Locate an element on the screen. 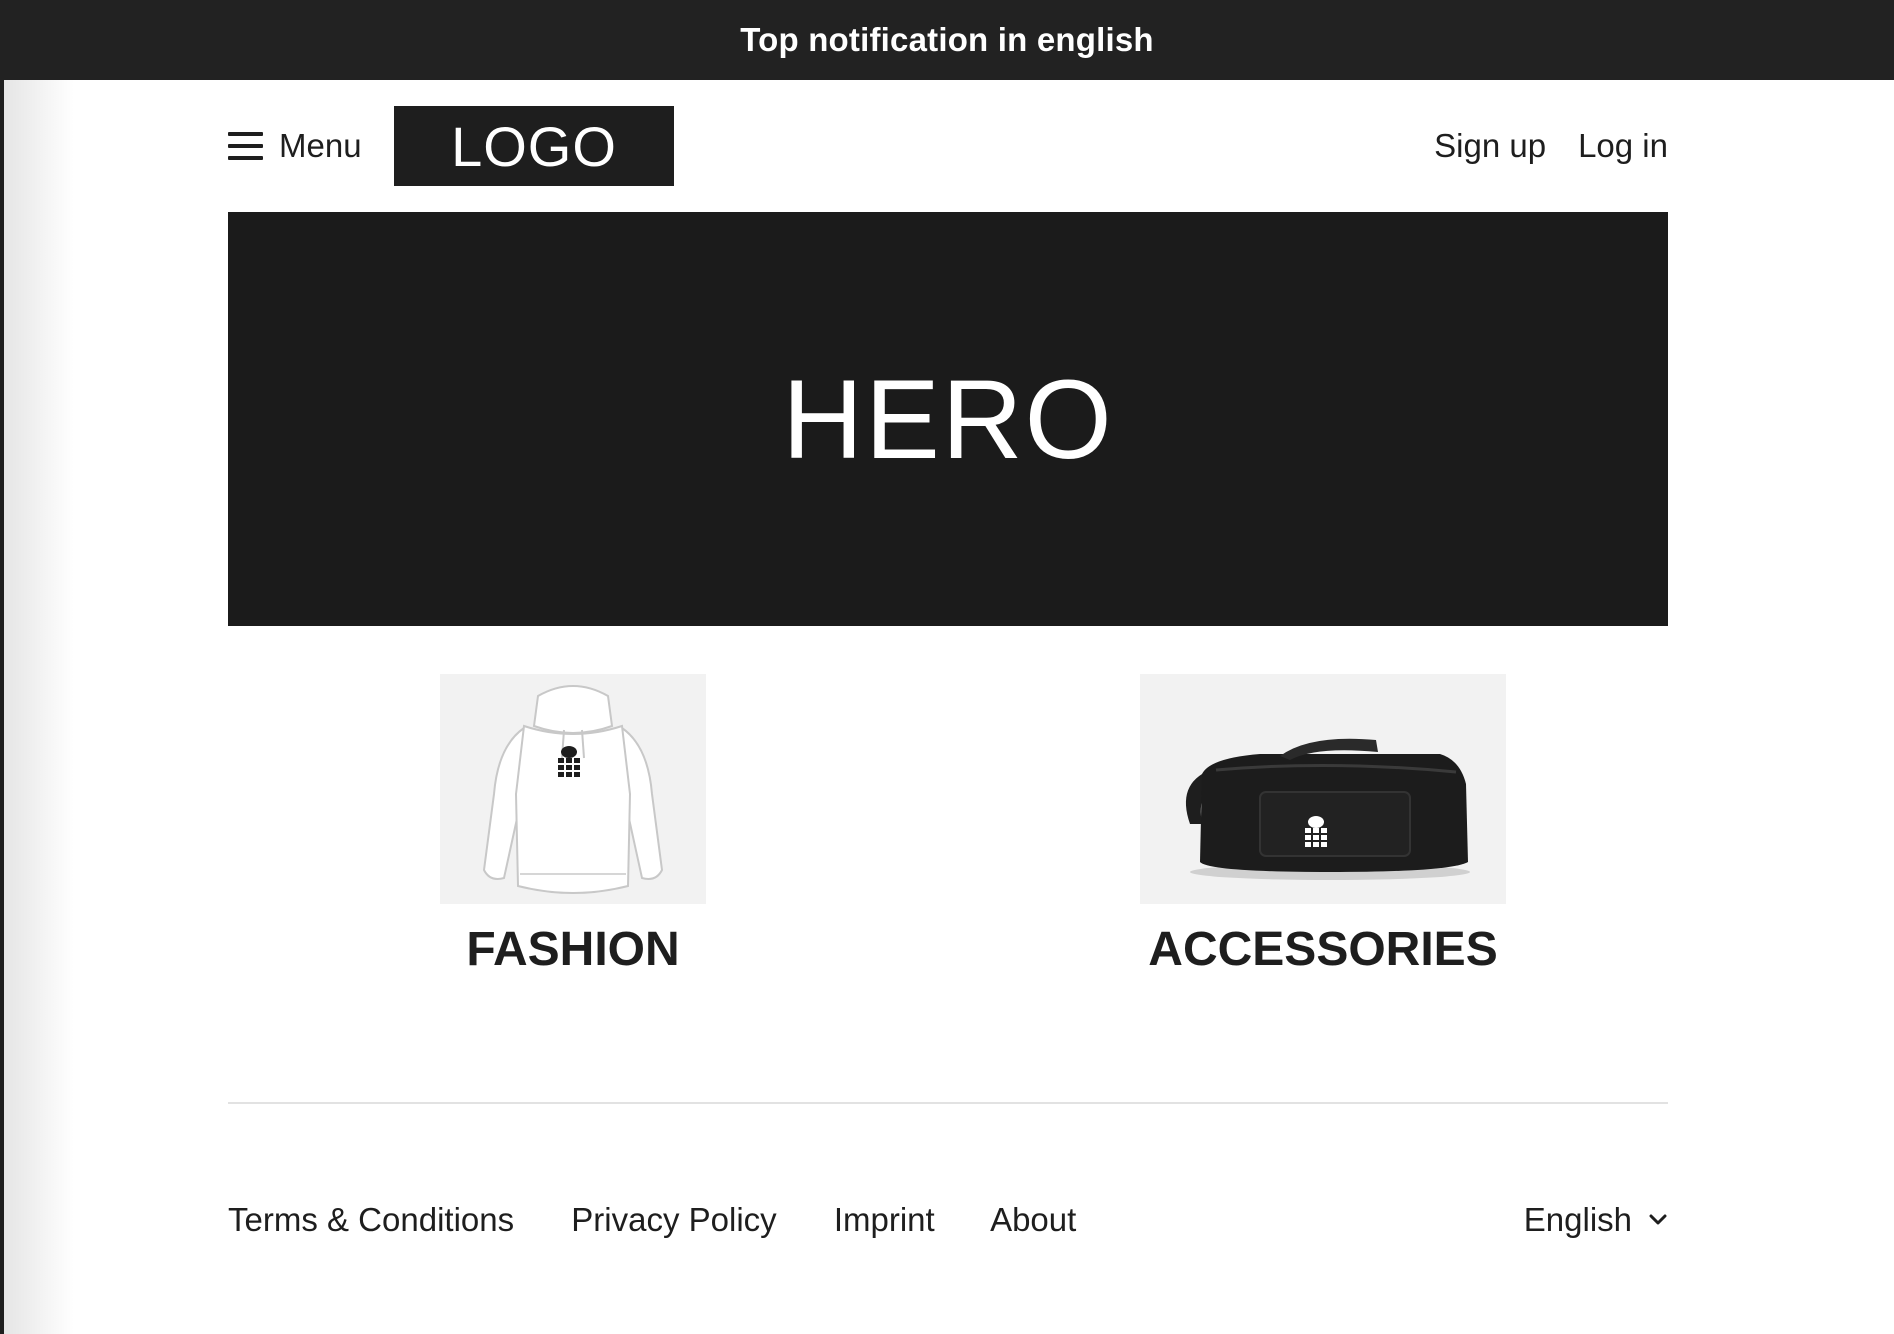 This screenshot has width=1894, height=1334. category-label: ACCESSORIES is located at coordinates (1322, 949).